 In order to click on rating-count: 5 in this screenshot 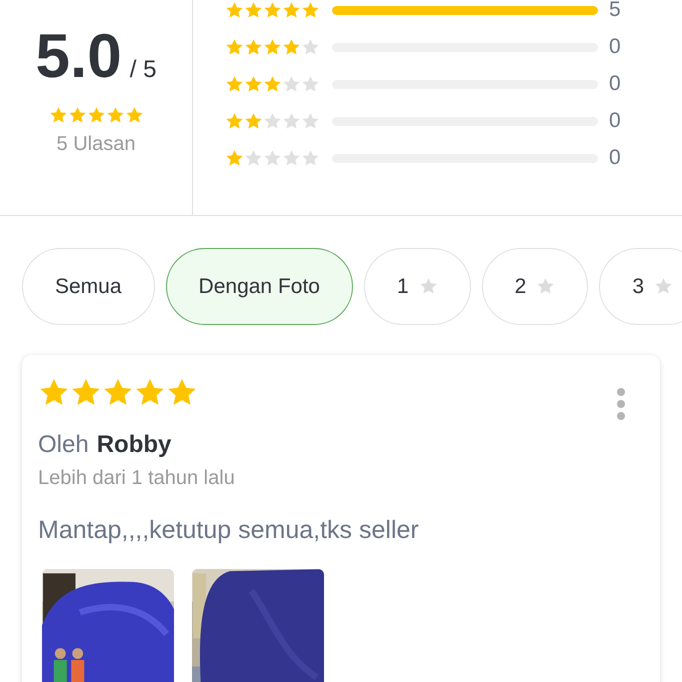, I will do `click(615, 11)`.